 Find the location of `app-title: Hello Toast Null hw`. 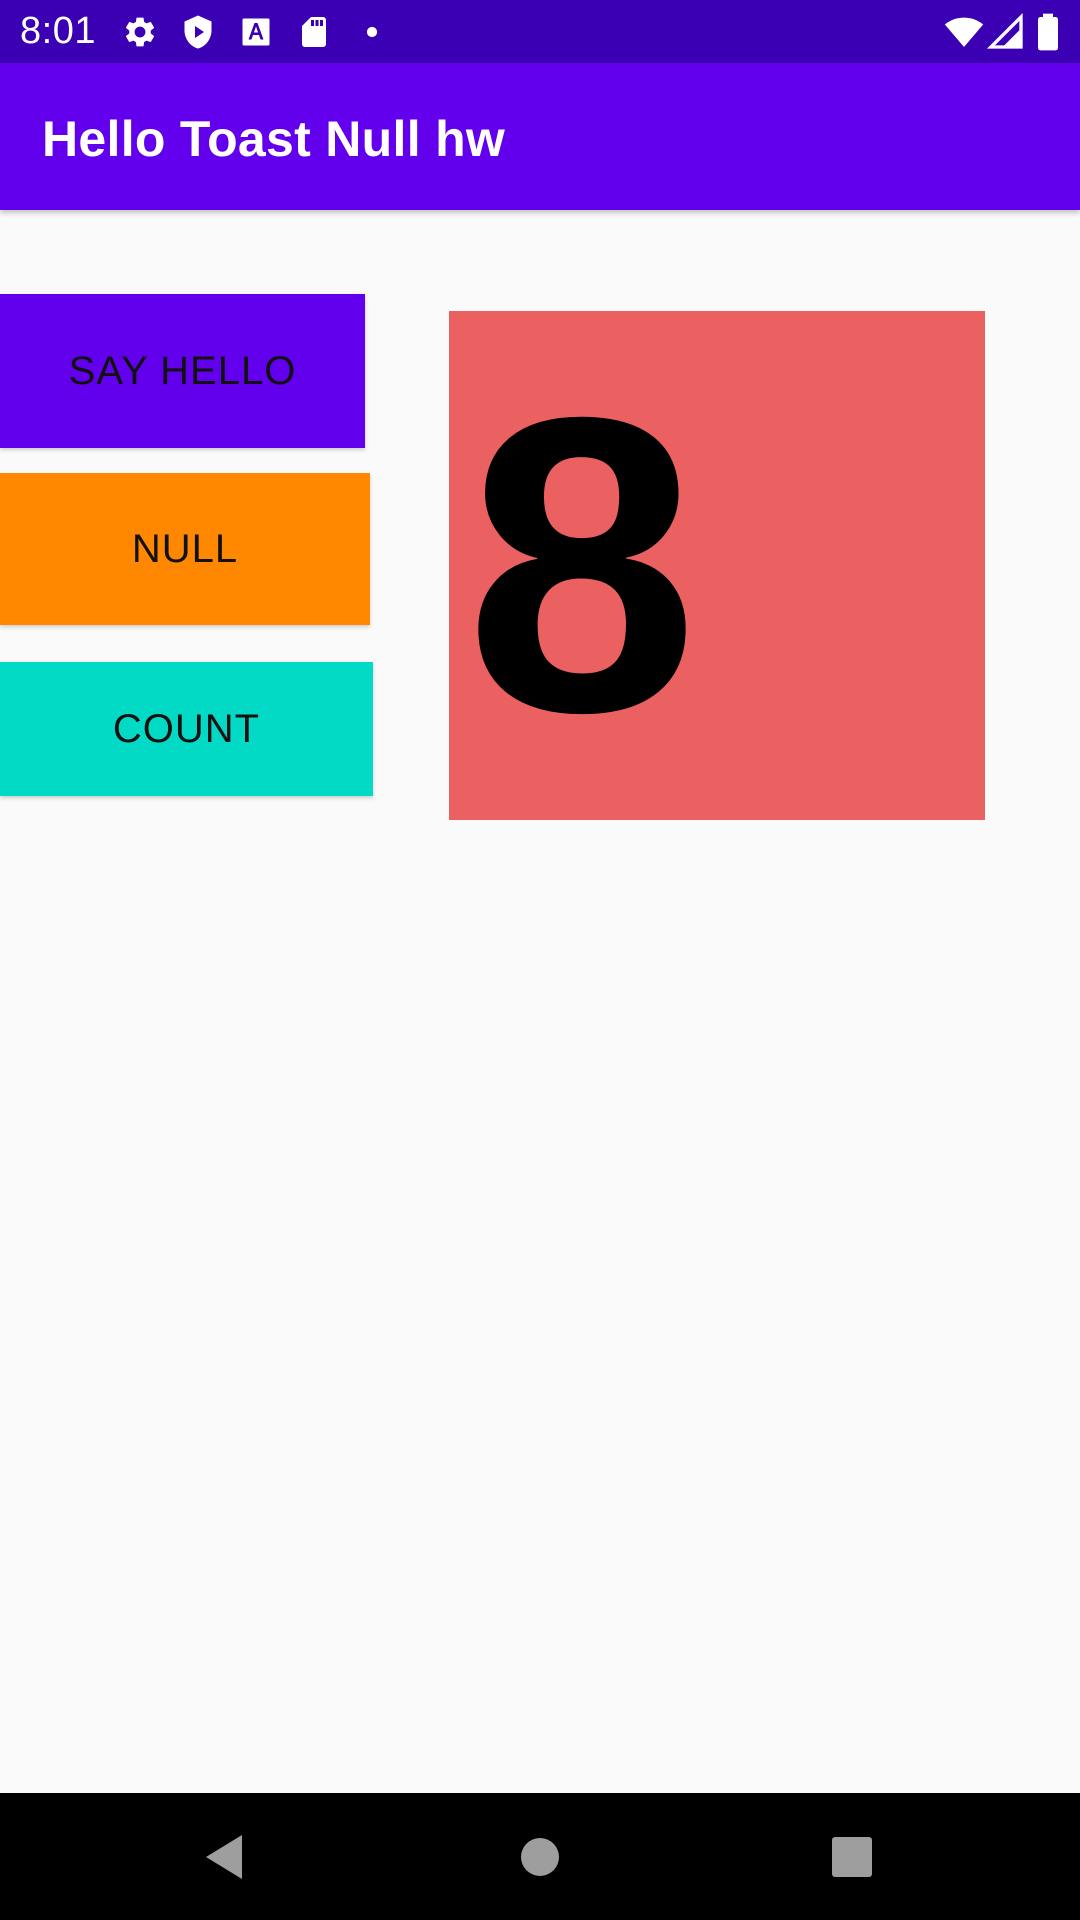

app-title: Hello Toast Null hw is located at coordinates (274, 139).